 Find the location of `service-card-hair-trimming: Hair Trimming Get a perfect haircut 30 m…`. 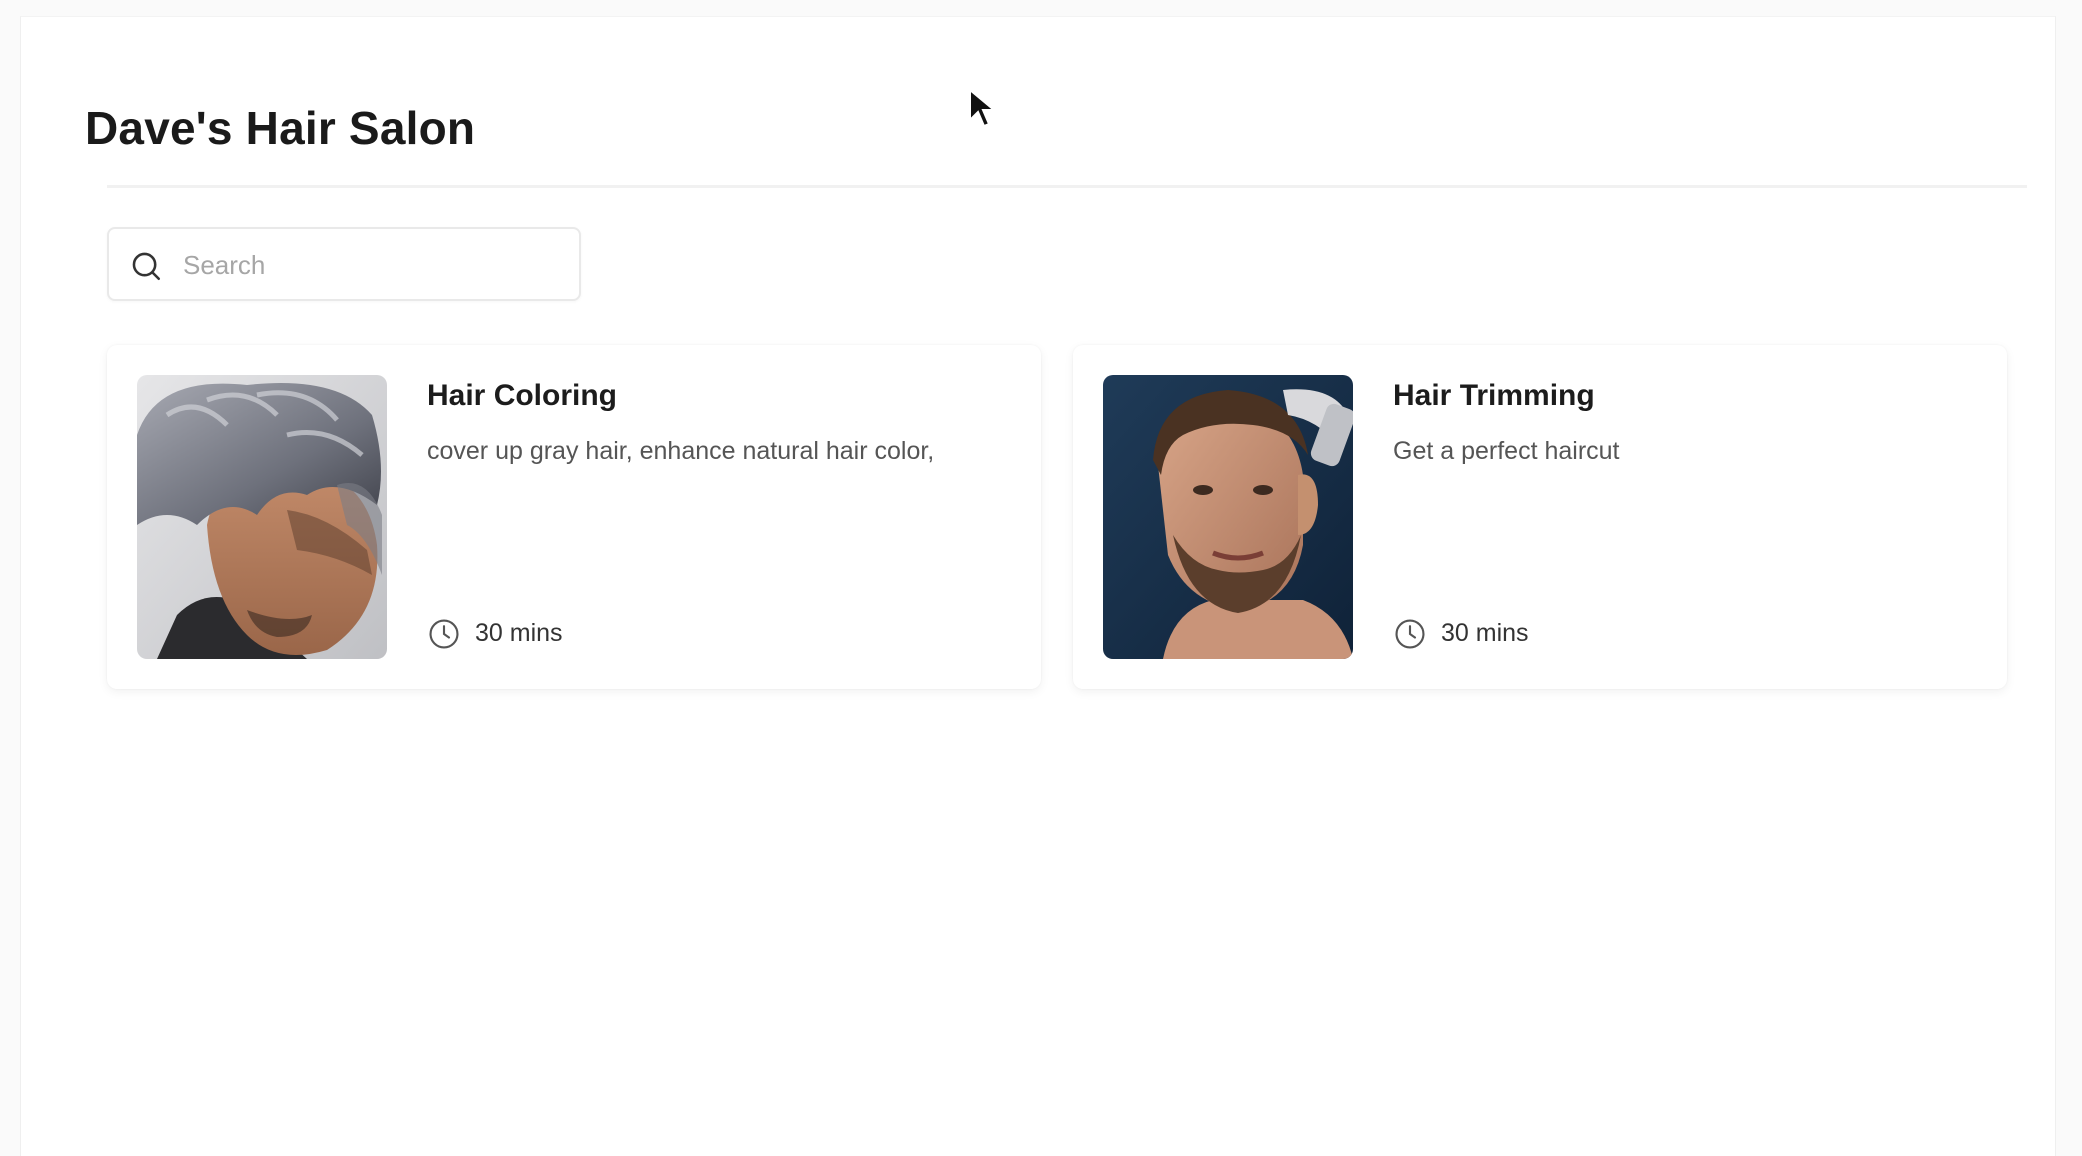

service-card-hair-trimming: Hair Trimming Get a perfect haircut 30 m… is located at coordinates (1540, 517).